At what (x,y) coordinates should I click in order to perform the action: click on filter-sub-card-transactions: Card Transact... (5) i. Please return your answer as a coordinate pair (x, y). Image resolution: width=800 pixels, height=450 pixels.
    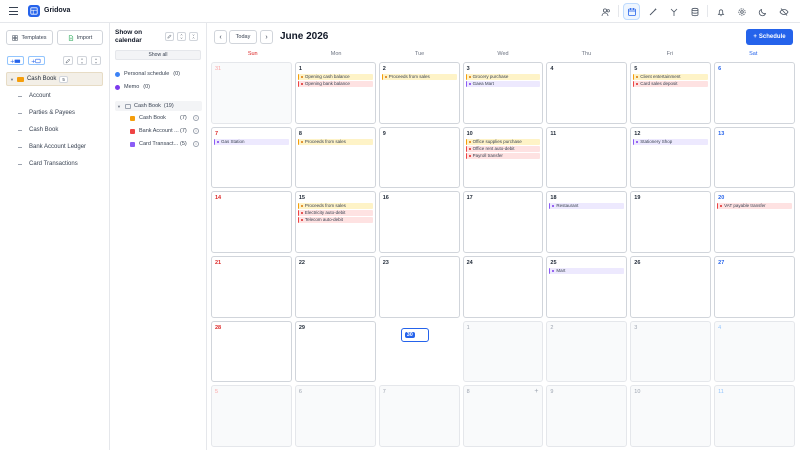
    Looking at the image, I should click on (172, 144).